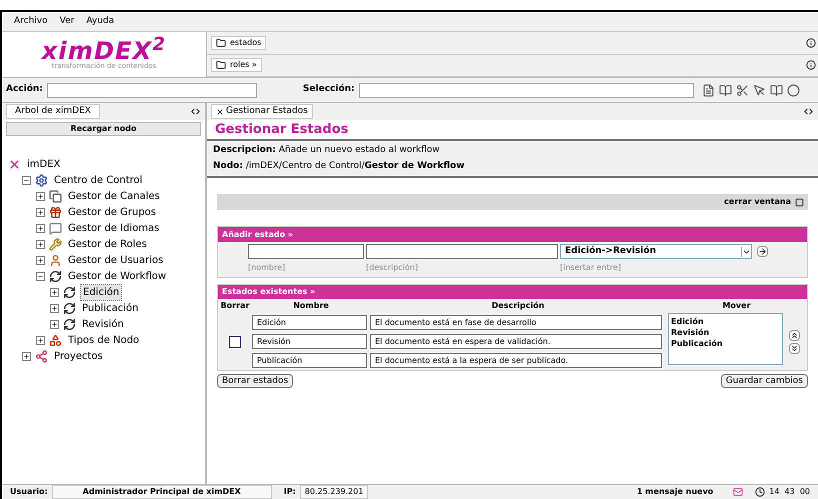 This screenshot has width=818, height=499. Describe the element at coordinates (309, 341) in the screenshot. I see `name-field: Revisión` at that location.